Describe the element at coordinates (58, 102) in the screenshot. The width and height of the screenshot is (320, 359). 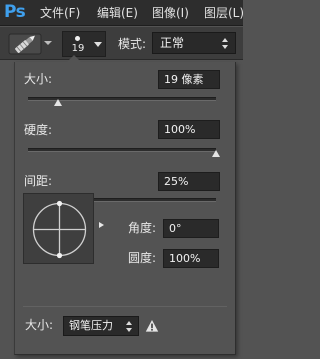
I see `size-slider-thumb` at that location.